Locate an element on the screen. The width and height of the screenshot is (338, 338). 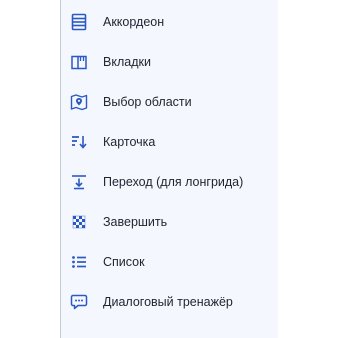
menu-item-label: Диалоговый тренажёр is located at coordinates (168, 302).